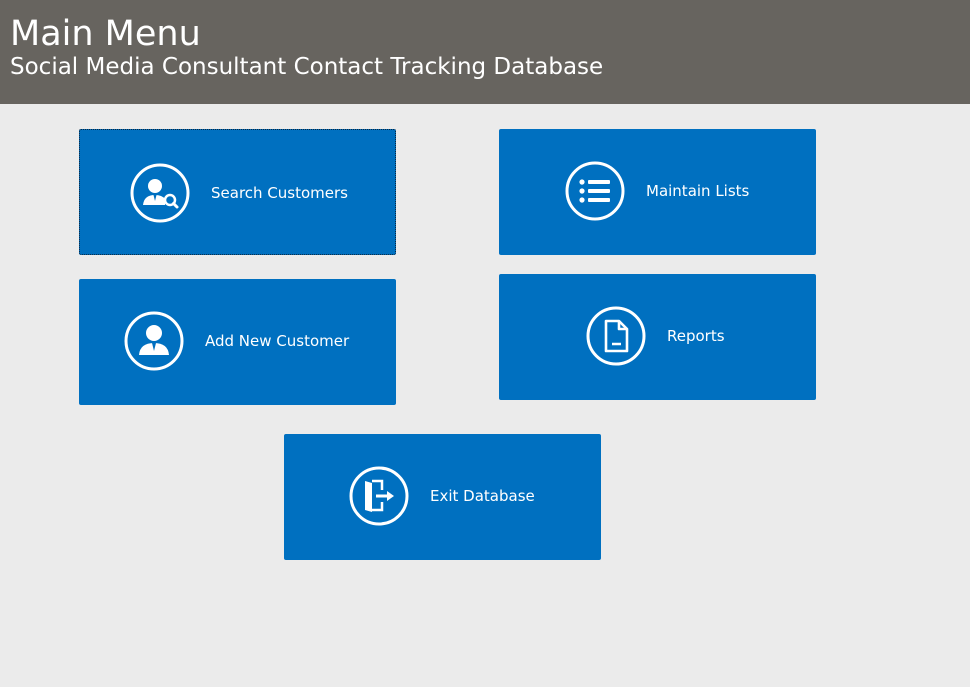  Describe the element at coordinates (657, 337) in the screenshot. I see `reports-button: Reports` at that location.